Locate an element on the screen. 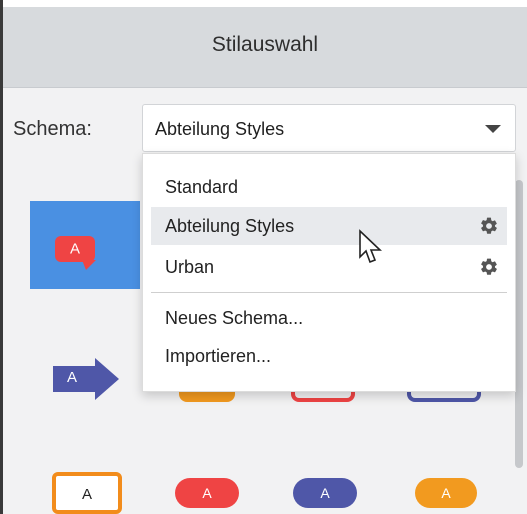  mouse-cursor-icon is located at coordinates (371, 246).